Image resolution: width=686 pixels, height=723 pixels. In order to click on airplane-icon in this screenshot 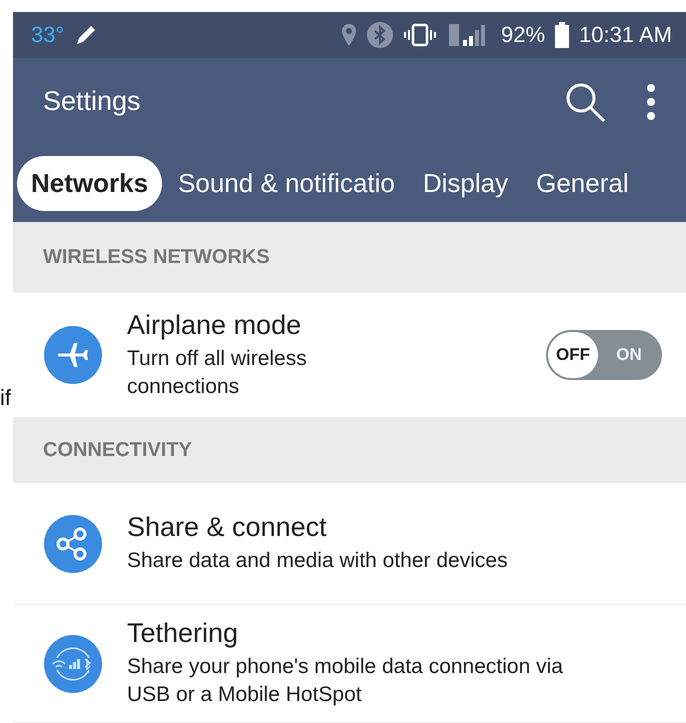, I will do `click(73, 355)`.